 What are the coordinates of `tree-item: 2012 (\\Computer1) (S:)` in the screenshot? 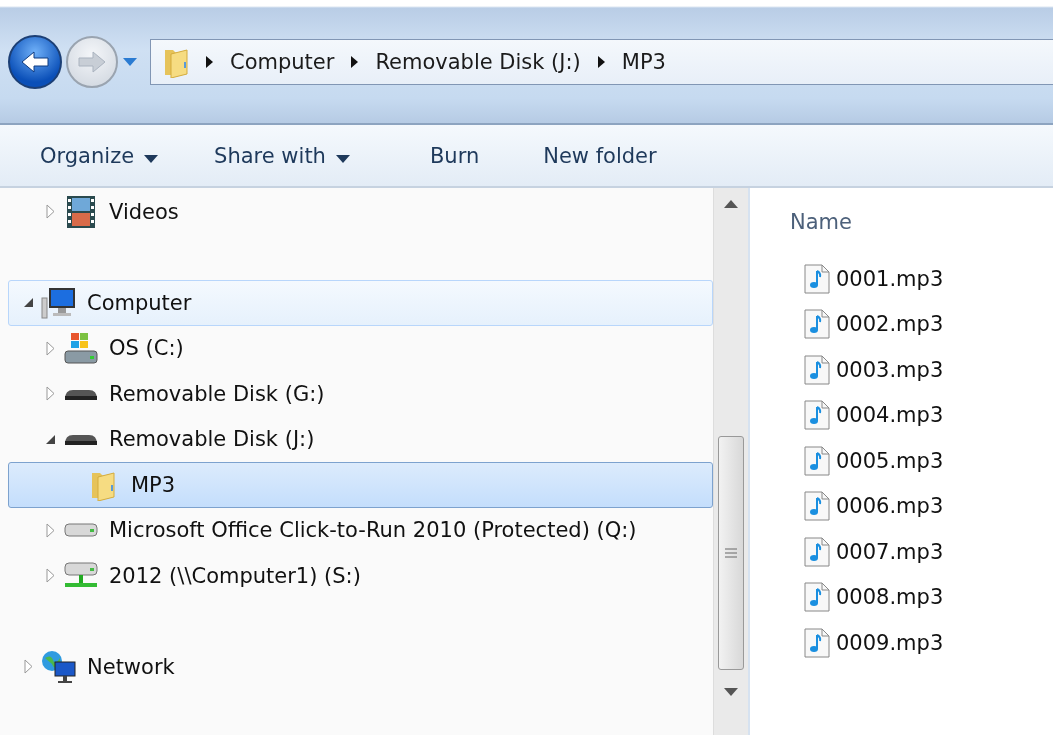 It's located at (360, 576).